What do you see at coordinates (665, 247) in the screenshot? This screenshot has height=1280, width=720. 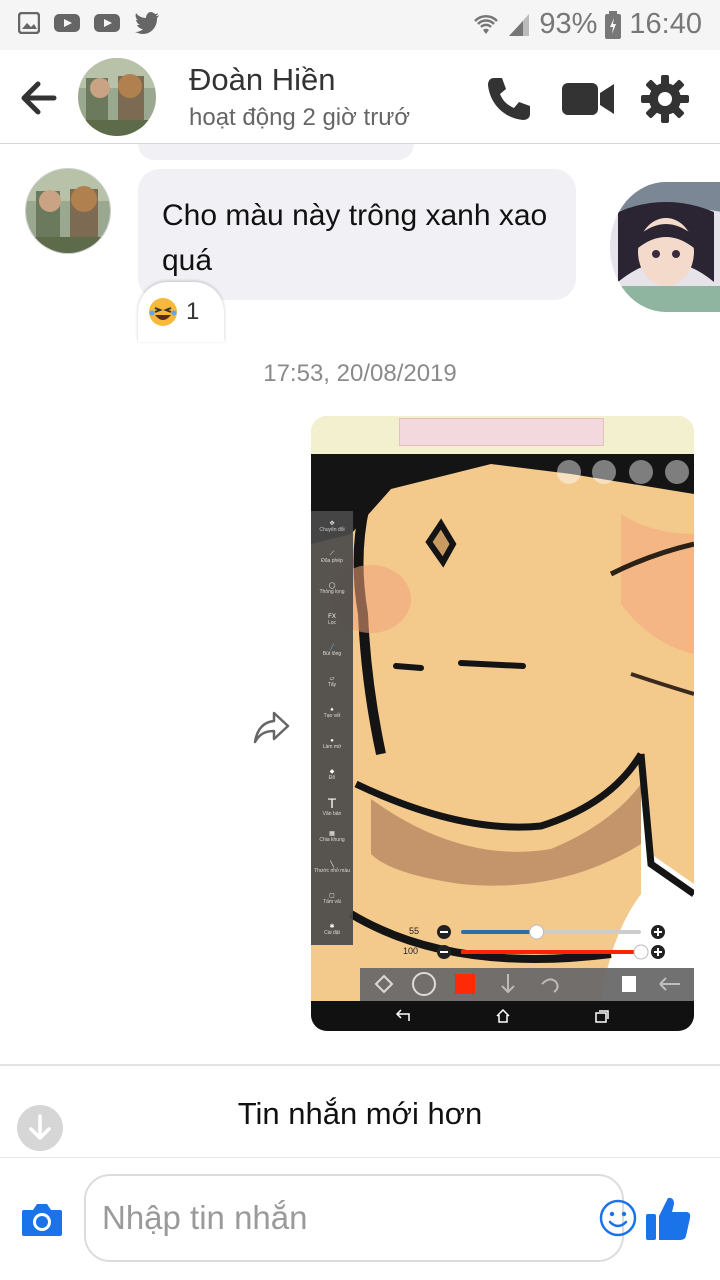 I see `read-receipt-avatar` at bounding box center [665, 247].